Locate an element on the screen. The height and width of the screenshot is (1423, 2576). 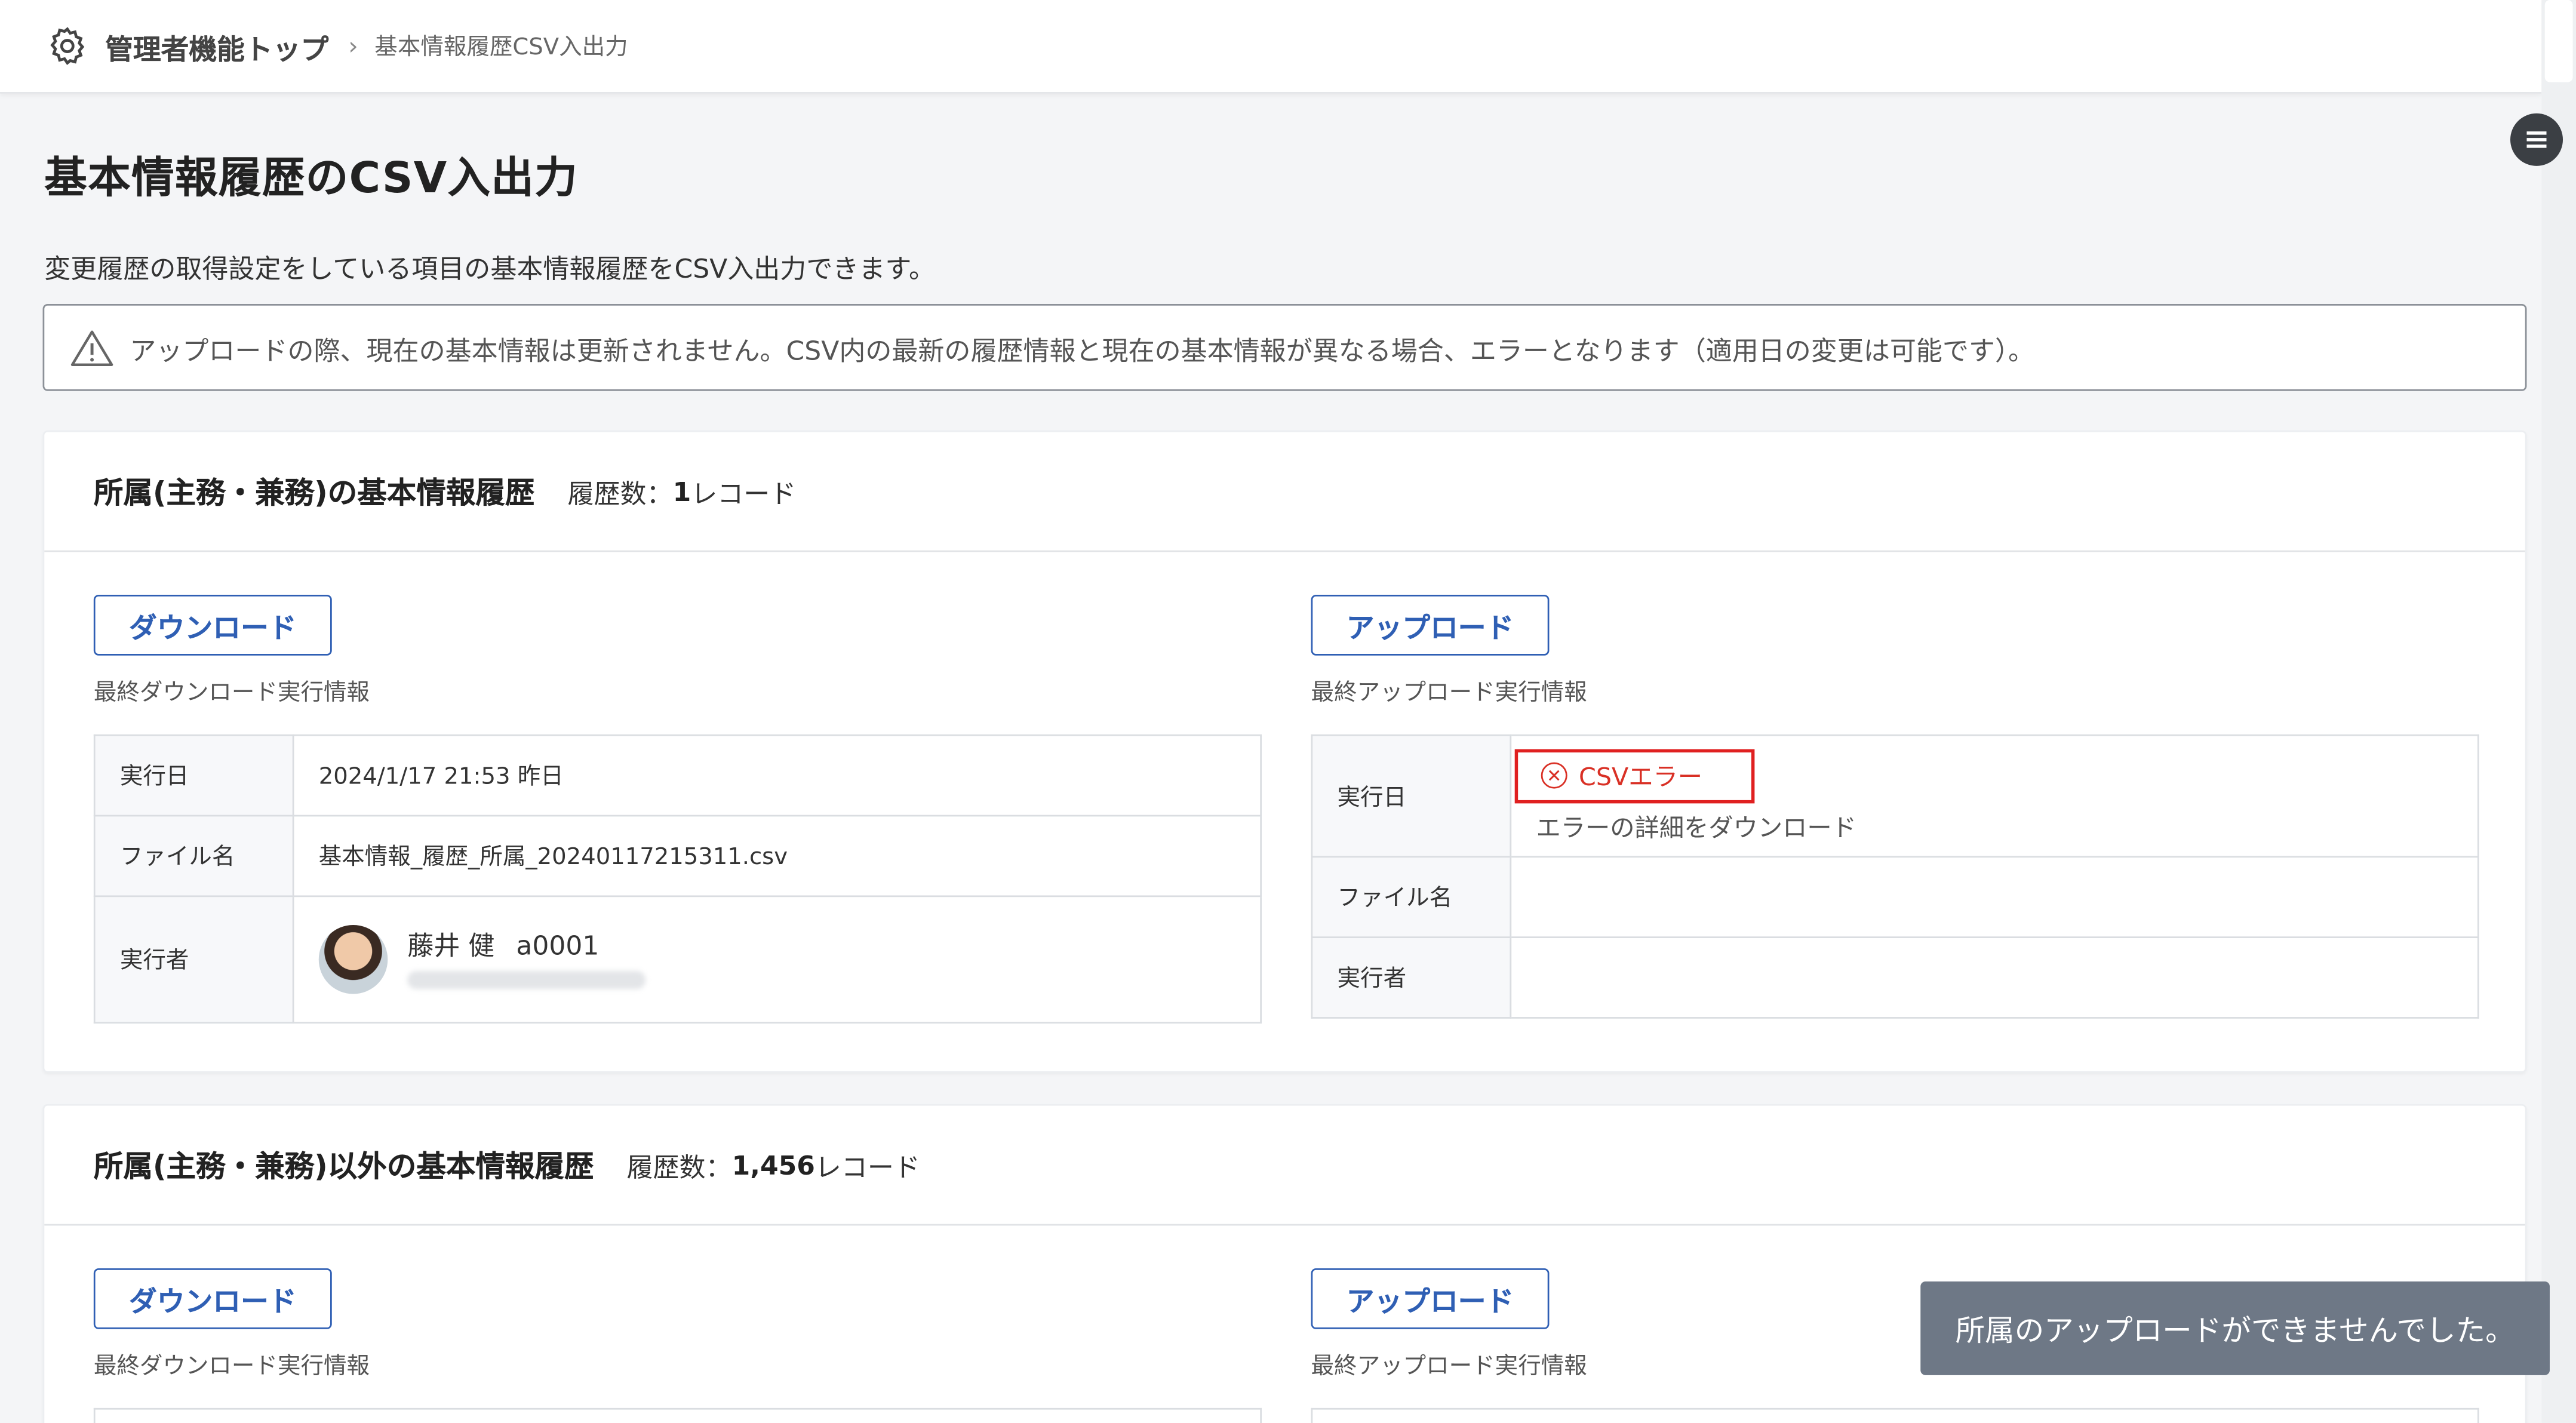
list-menu-icon is located at coordinates (2536, 139).